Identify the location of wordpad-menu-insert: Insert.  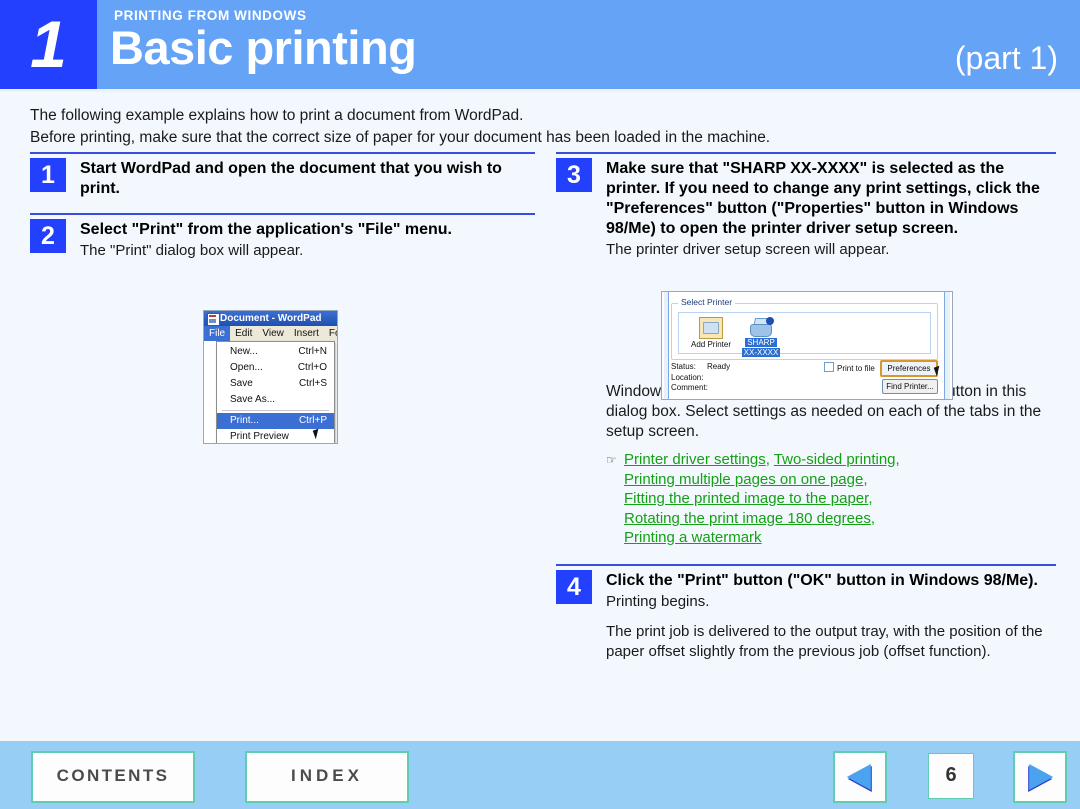
(306, 333).